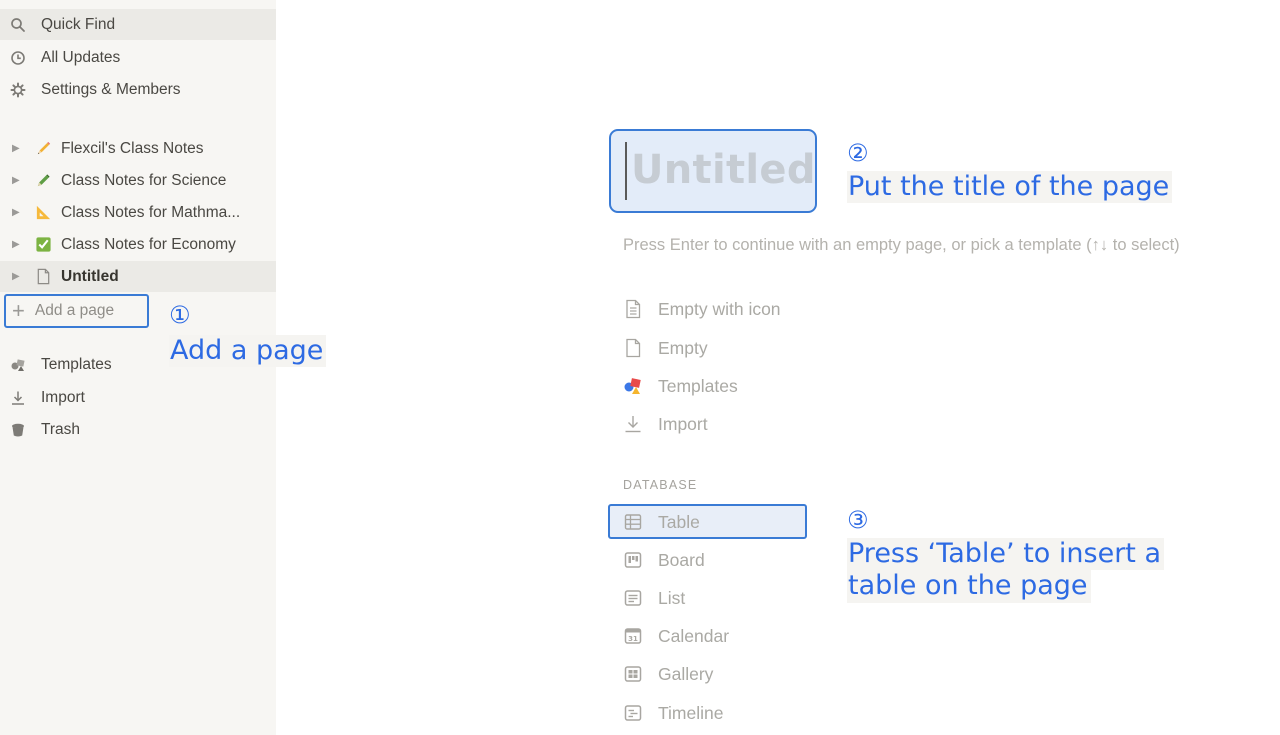  What do you see at coordinates (694, 635) in the screenshot?
I see `option-label: Calendar` at bounding box center [694, 635].